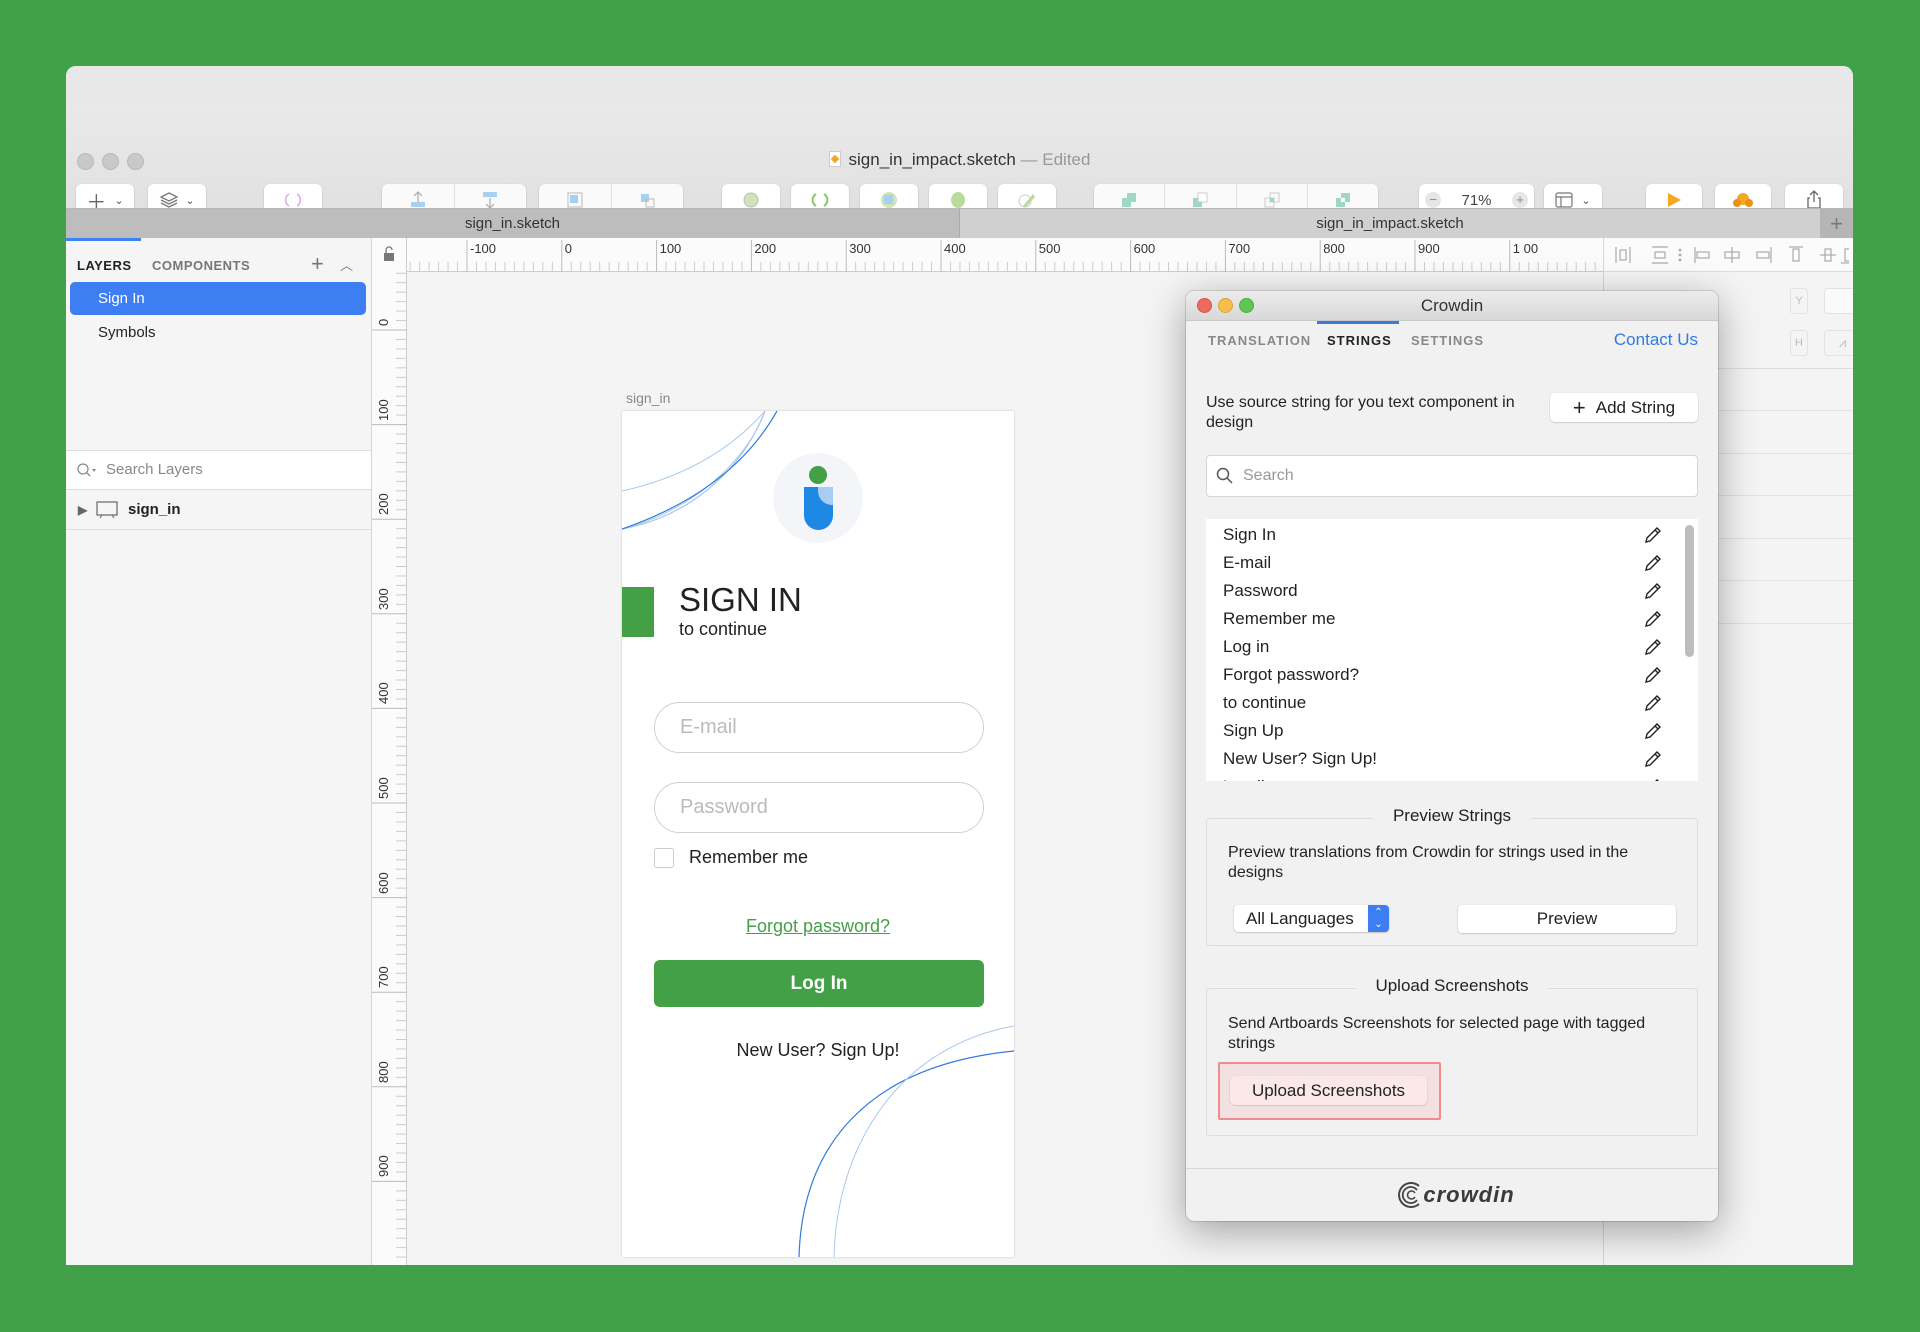  I want to click on tab-layers: LAYERS, so click(104, 265).